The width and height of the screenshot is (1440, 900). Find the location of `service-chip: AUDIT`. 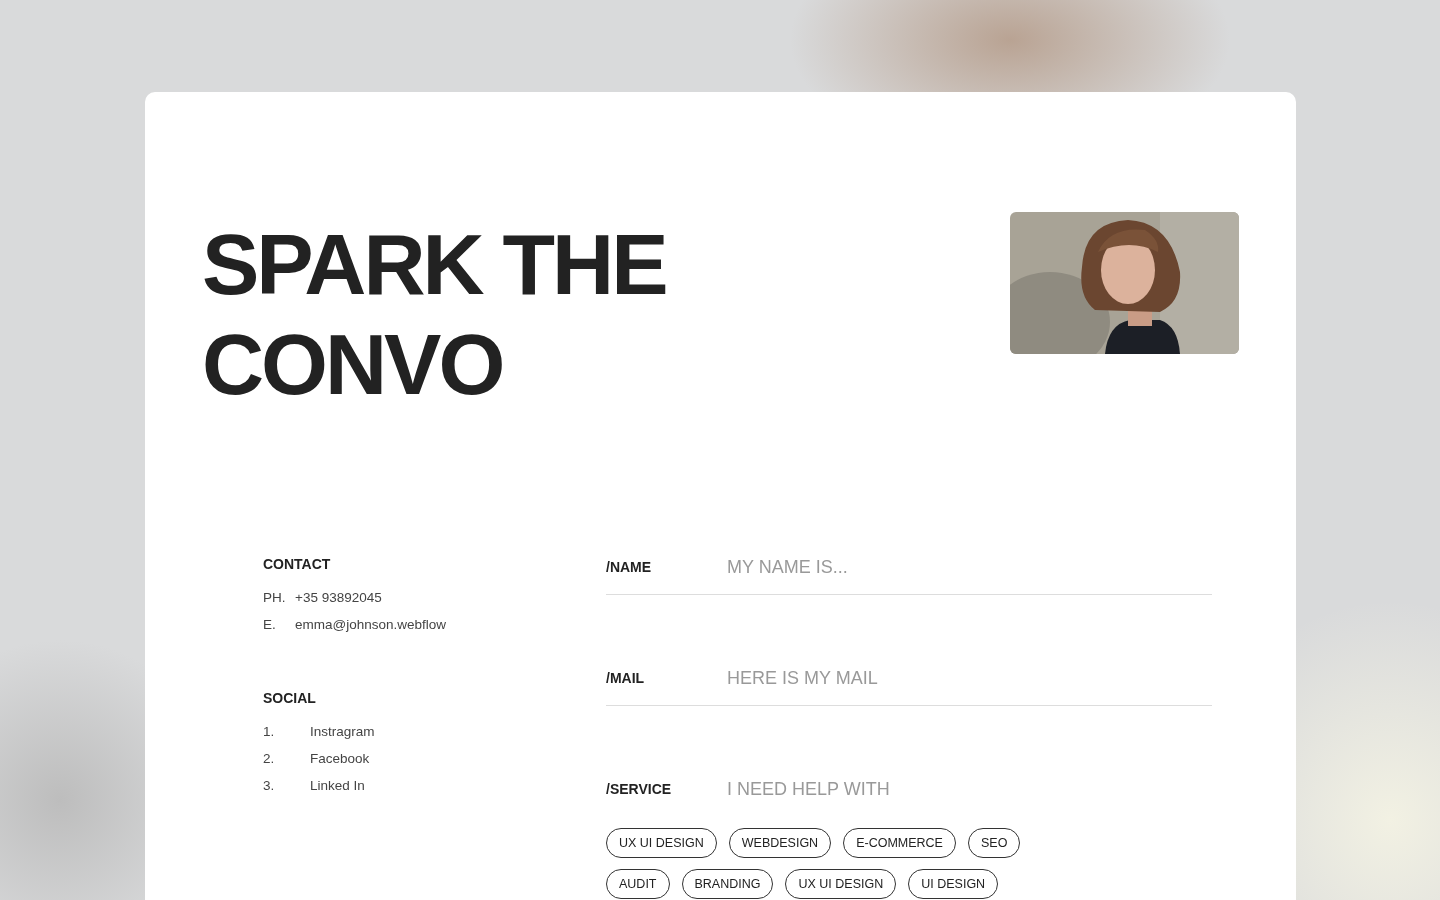

service-chip: AUDIT is located at coordinates (638, 884).